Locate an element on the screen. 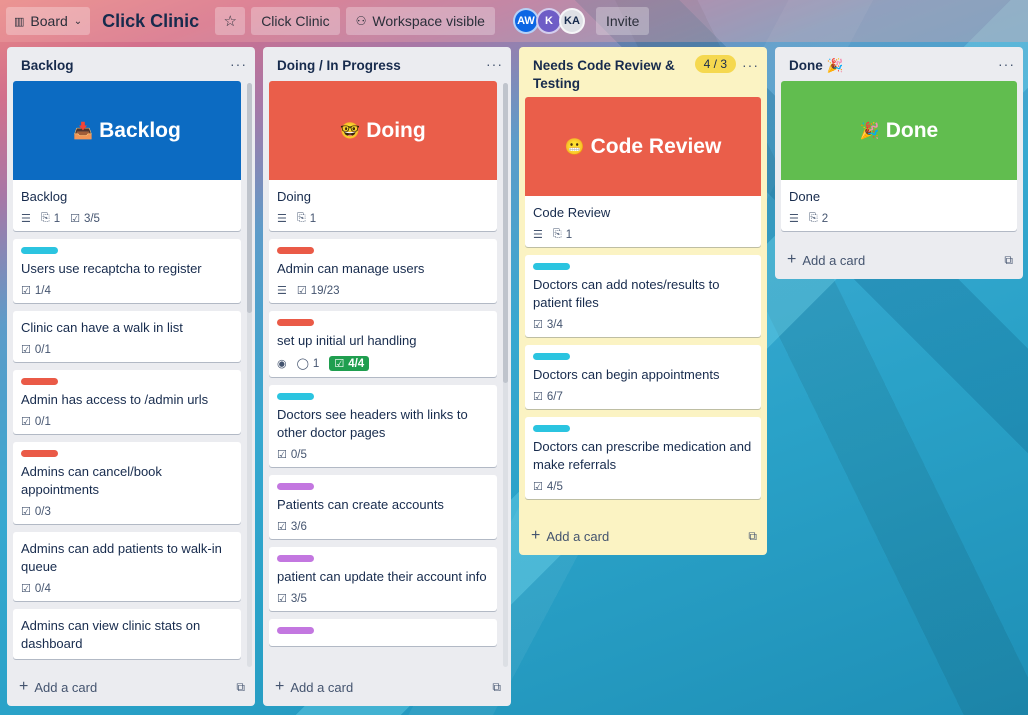 The height and width of the screenshot is (715, 1028). list-header: Doing / In Progress ··· is located at coordinates (387, 64).